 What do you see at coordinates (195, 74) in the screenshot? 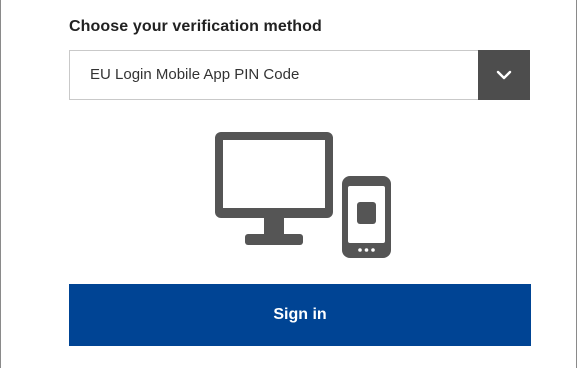
I see `selected-method-value: EU Login Mobile App PIN Code` at bounding box center [195, 74].